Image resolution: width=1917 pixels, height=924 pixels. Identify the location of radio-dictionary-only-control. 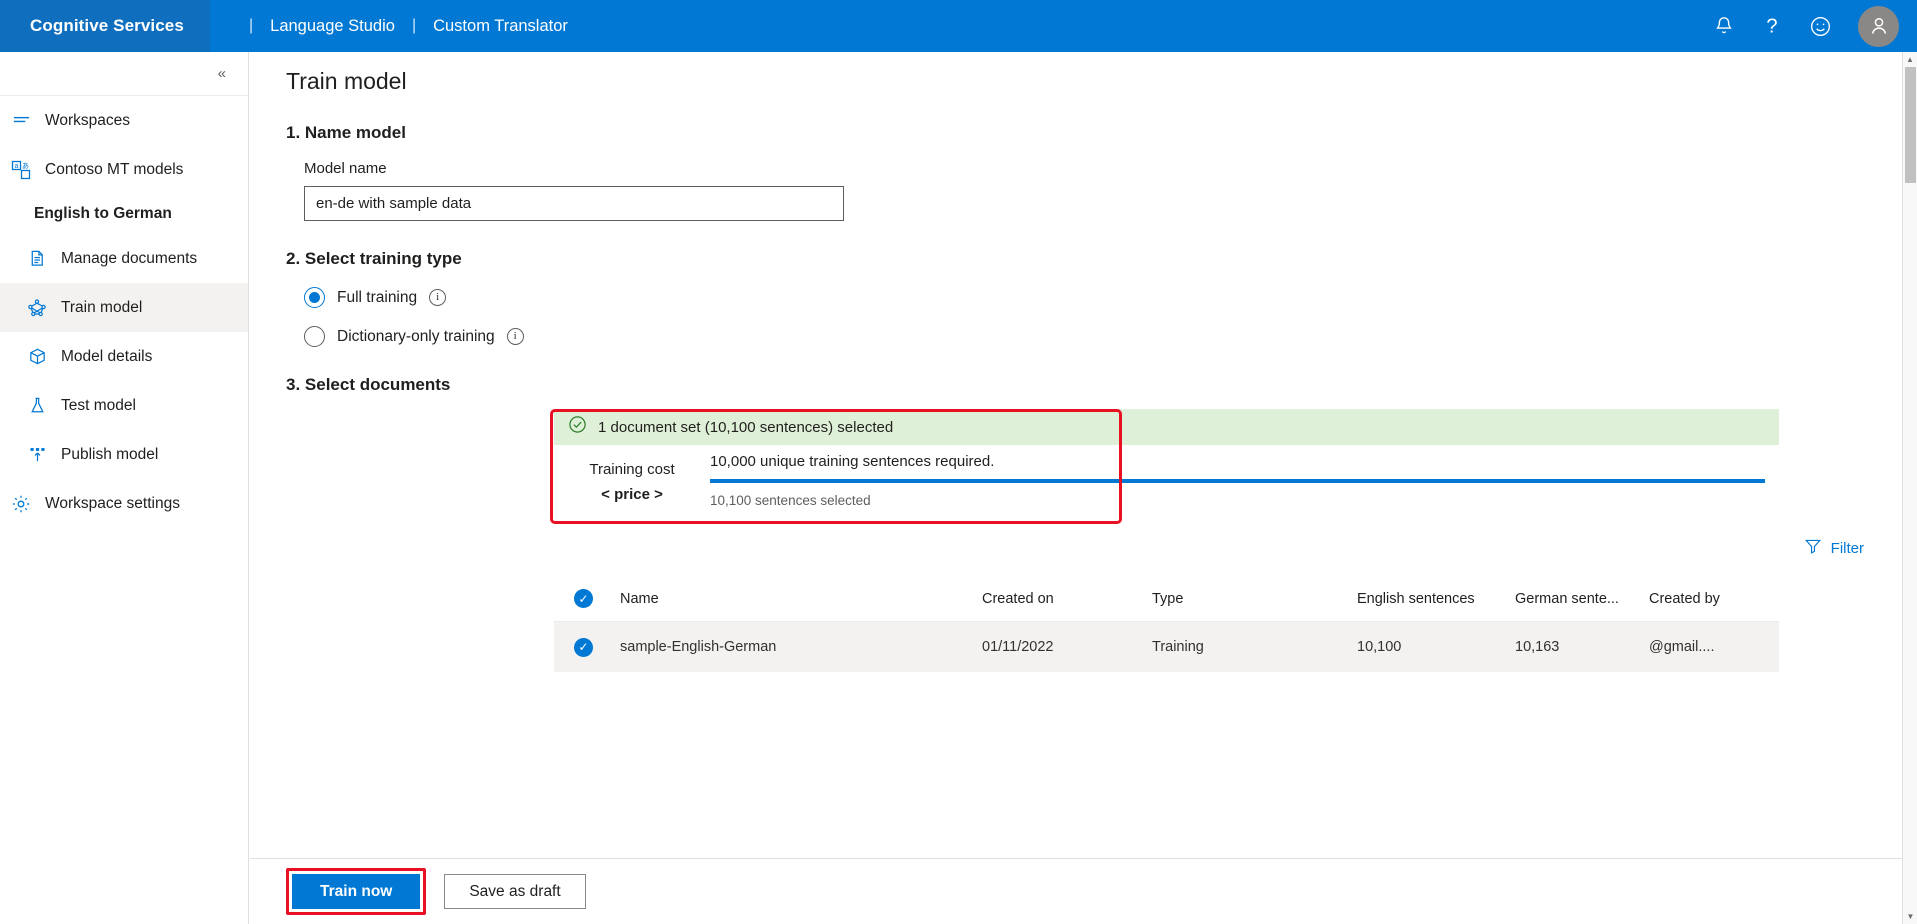
(314, 336).